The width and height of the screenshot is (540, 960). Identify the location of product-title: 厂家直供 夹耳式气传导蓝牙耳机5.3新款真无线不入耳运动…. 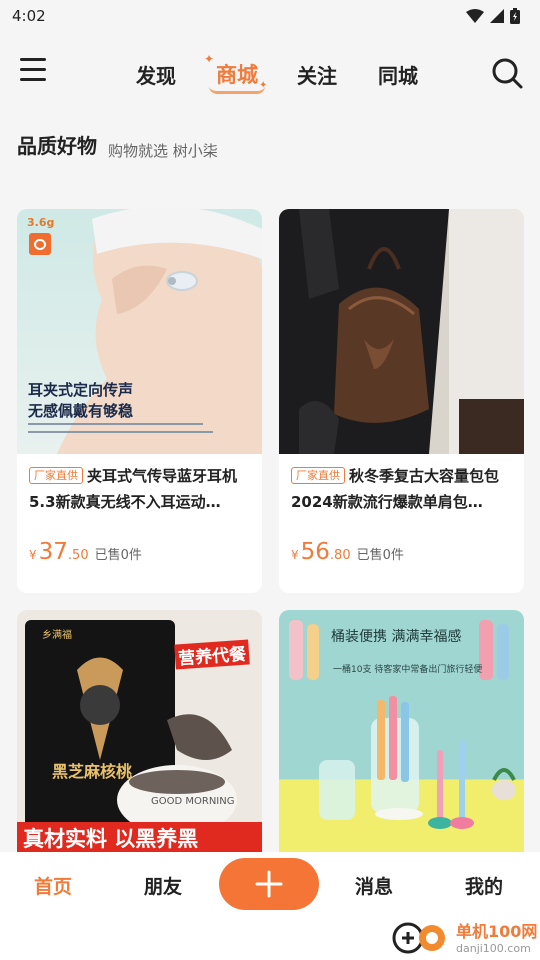
(140, 489).